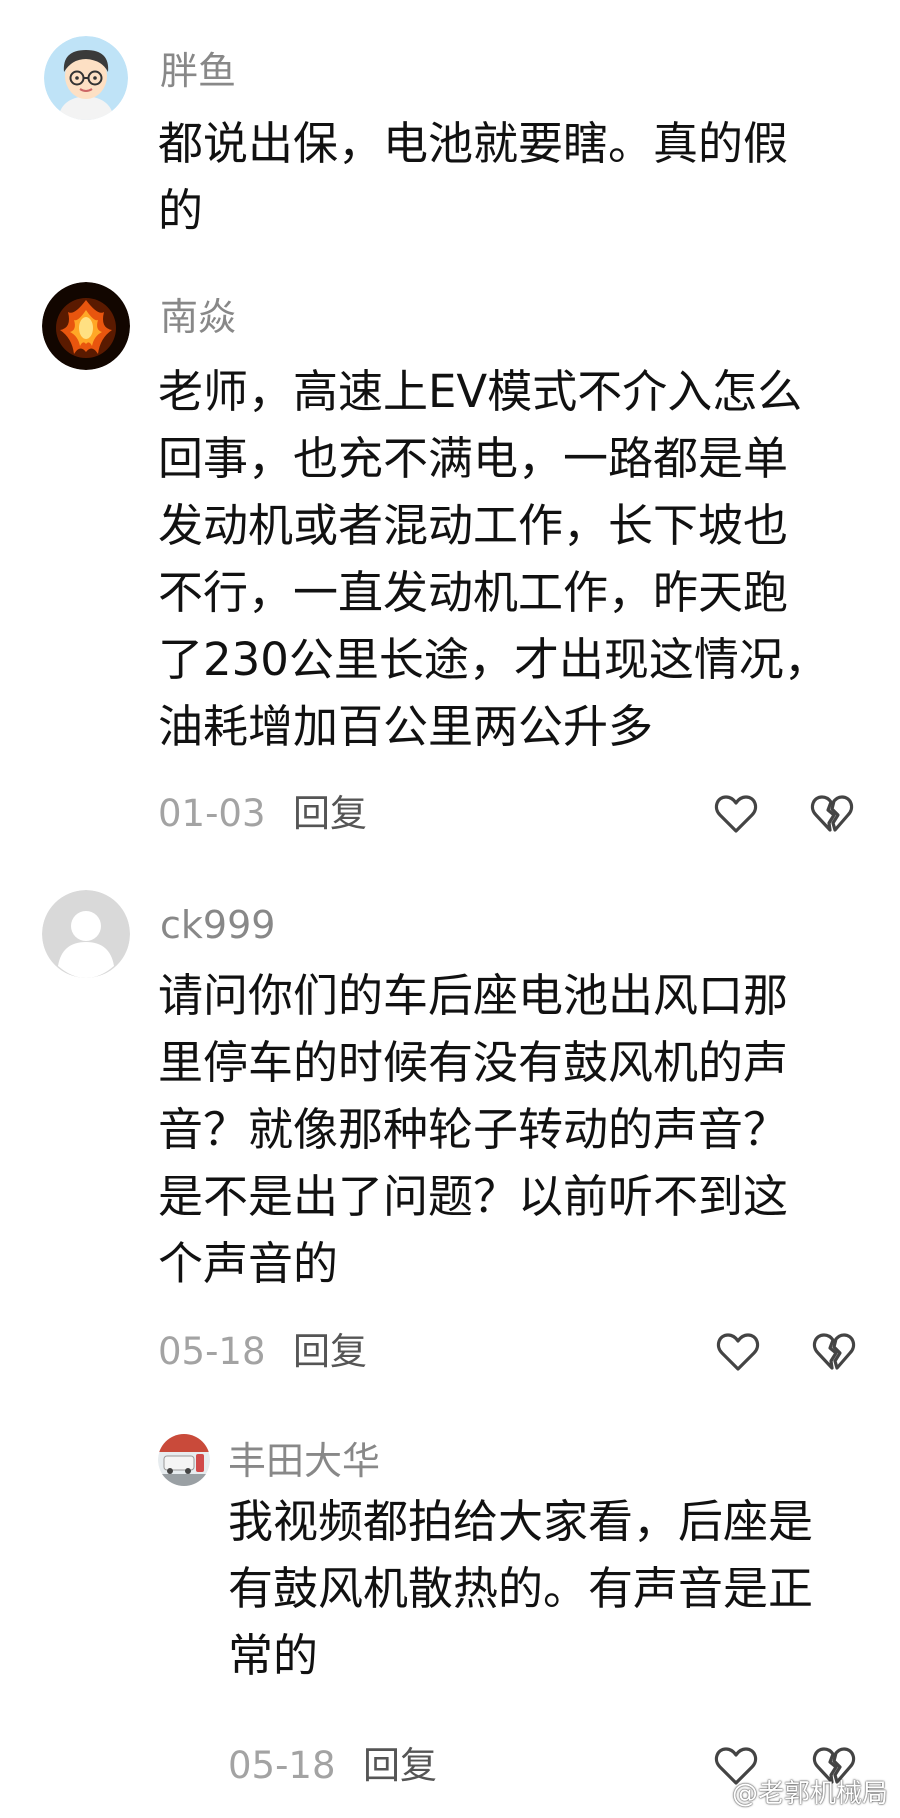  Describe the element at coordinates (480, 391) in the screenshot. I see `comment-text-line: 老师，高速上EV模式不介入怎么` at that location.